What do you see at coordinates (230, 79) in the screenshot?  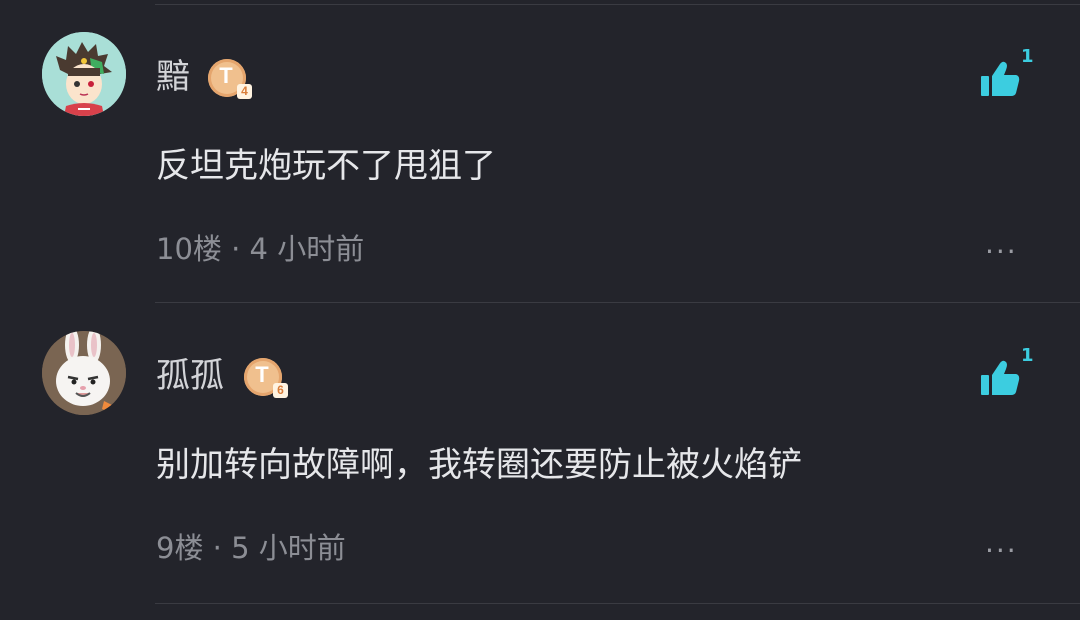 I see `user-level-badge: T 4` at bounding box center [230, 79].